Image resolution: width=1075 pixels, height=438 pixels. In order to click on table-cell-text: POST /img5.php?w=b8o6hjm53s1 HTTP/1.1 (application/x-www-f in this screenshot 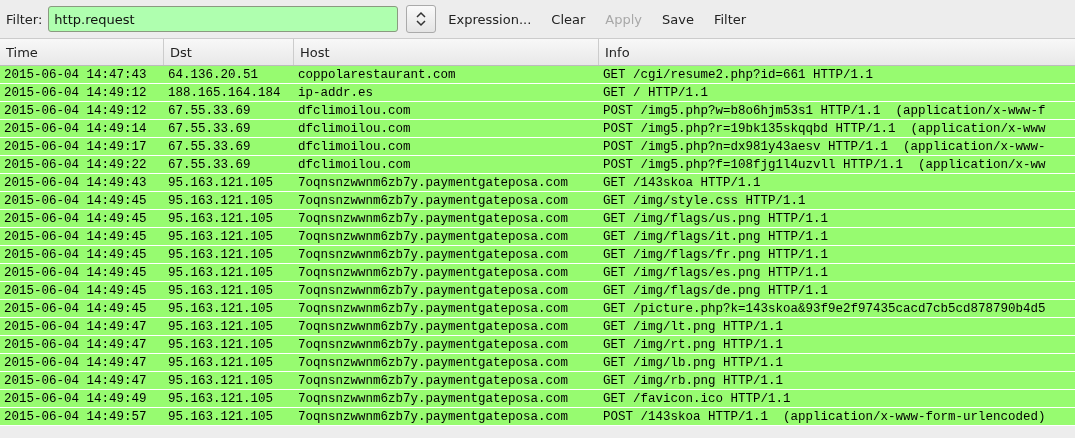, I will do `click(824, 110)`.